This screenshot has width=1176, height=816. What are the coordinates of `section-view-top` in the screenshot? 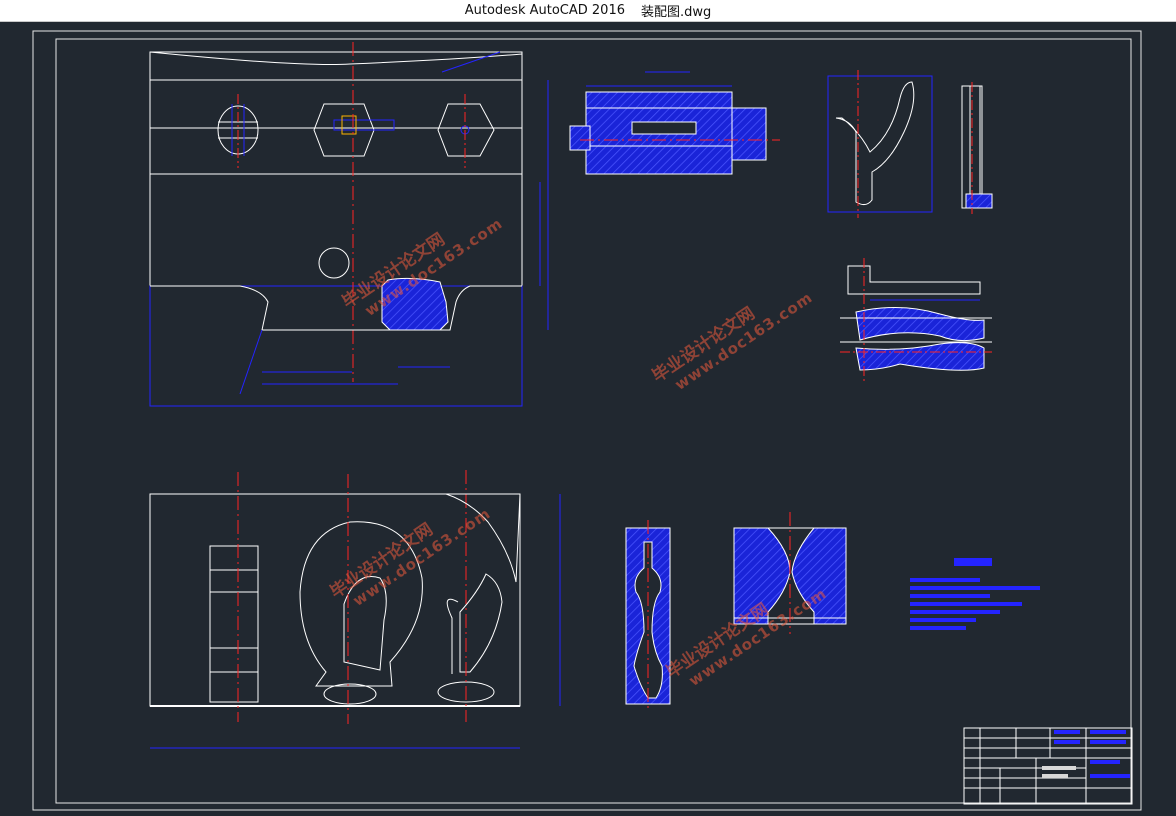 It's located at (674, 123).